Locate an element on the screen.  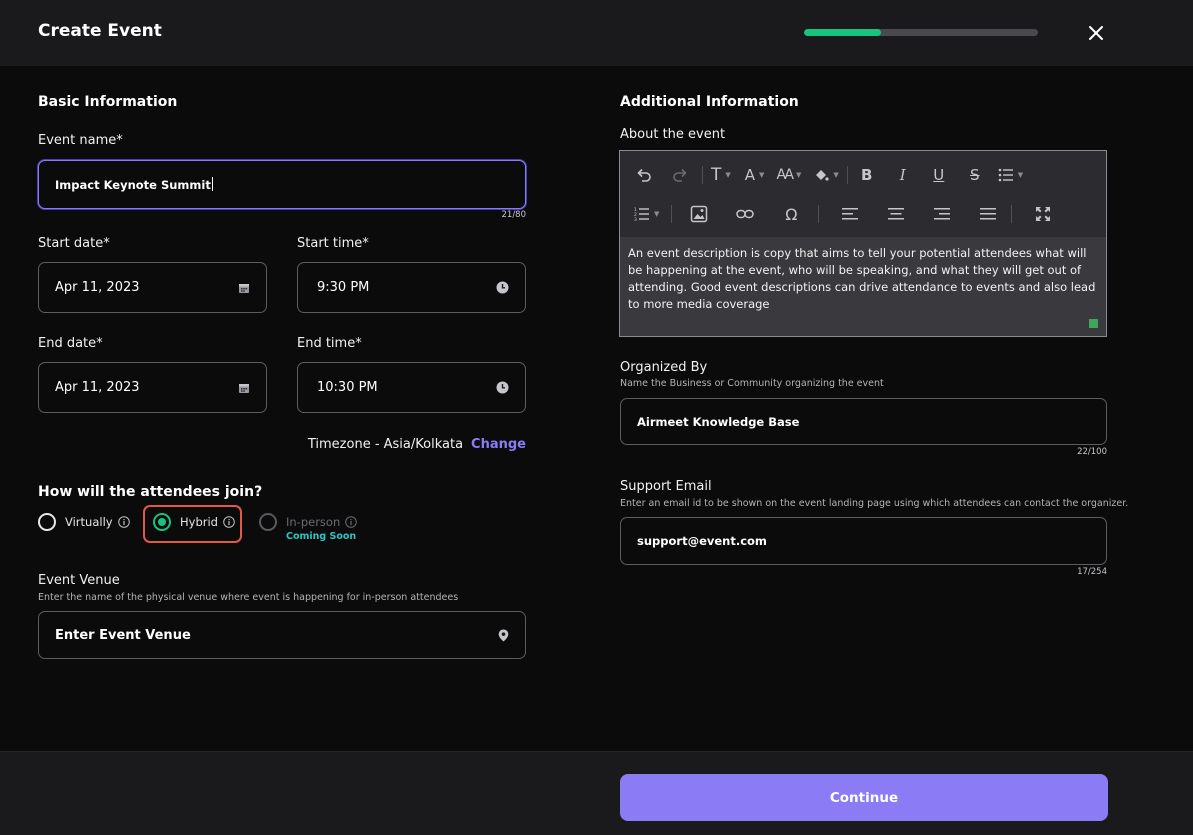
timezone-text: Timezone - Asia/Kolkata is located at coordinates (385, 444).